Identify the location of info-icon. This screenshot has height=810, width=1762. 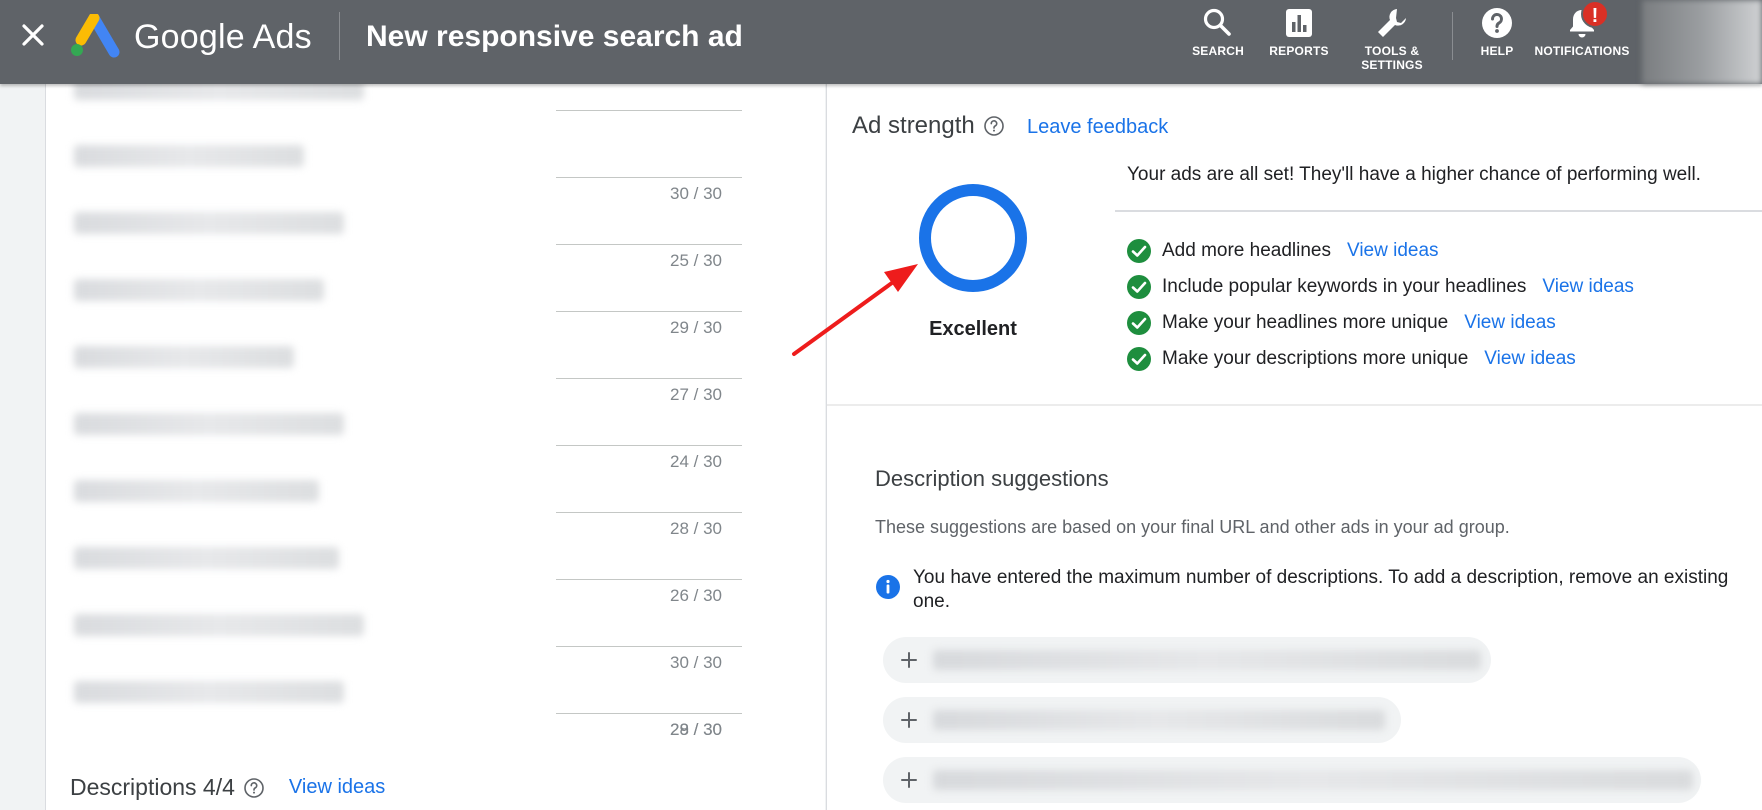
(888, 587).